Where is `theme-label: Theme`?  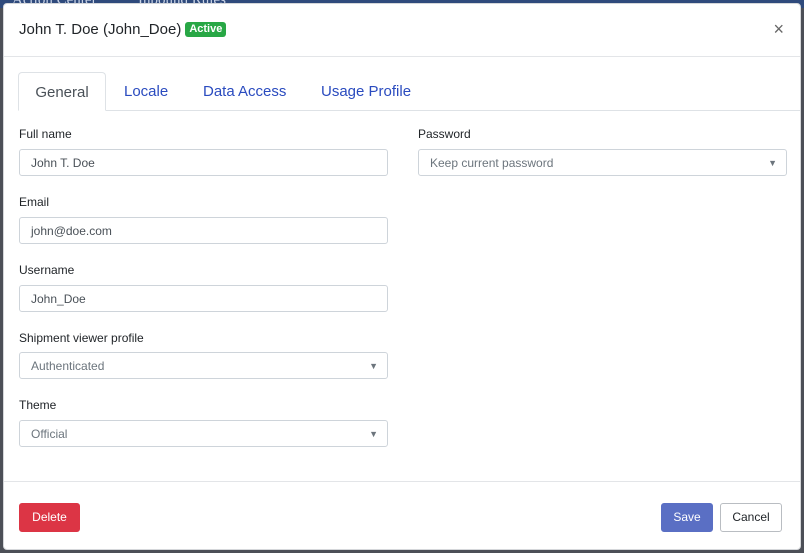 theme-label: Theme is located at coordinates (38, 405).